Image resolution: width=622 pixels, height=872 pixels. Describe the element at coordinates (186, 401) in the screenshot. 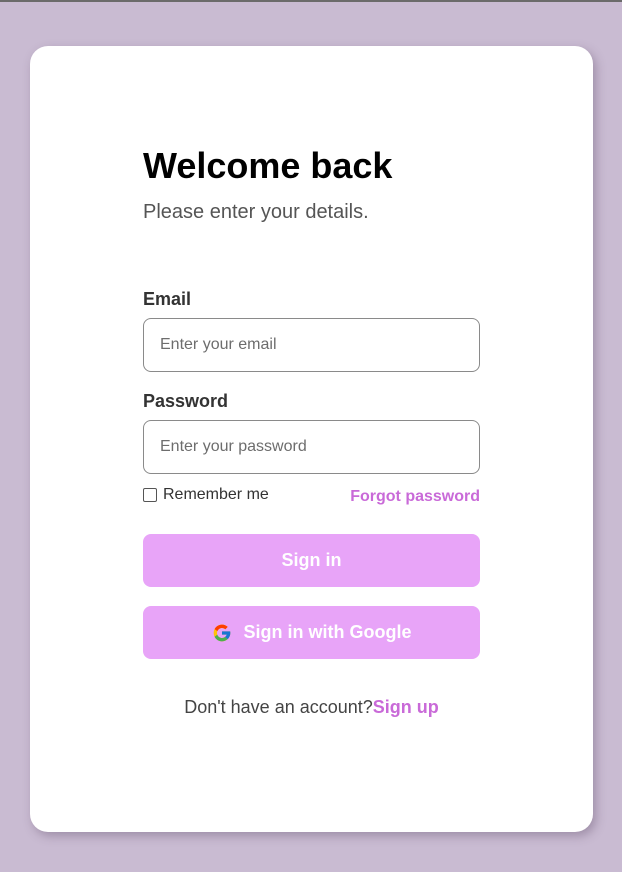

I see `password-label: Password` at that location.